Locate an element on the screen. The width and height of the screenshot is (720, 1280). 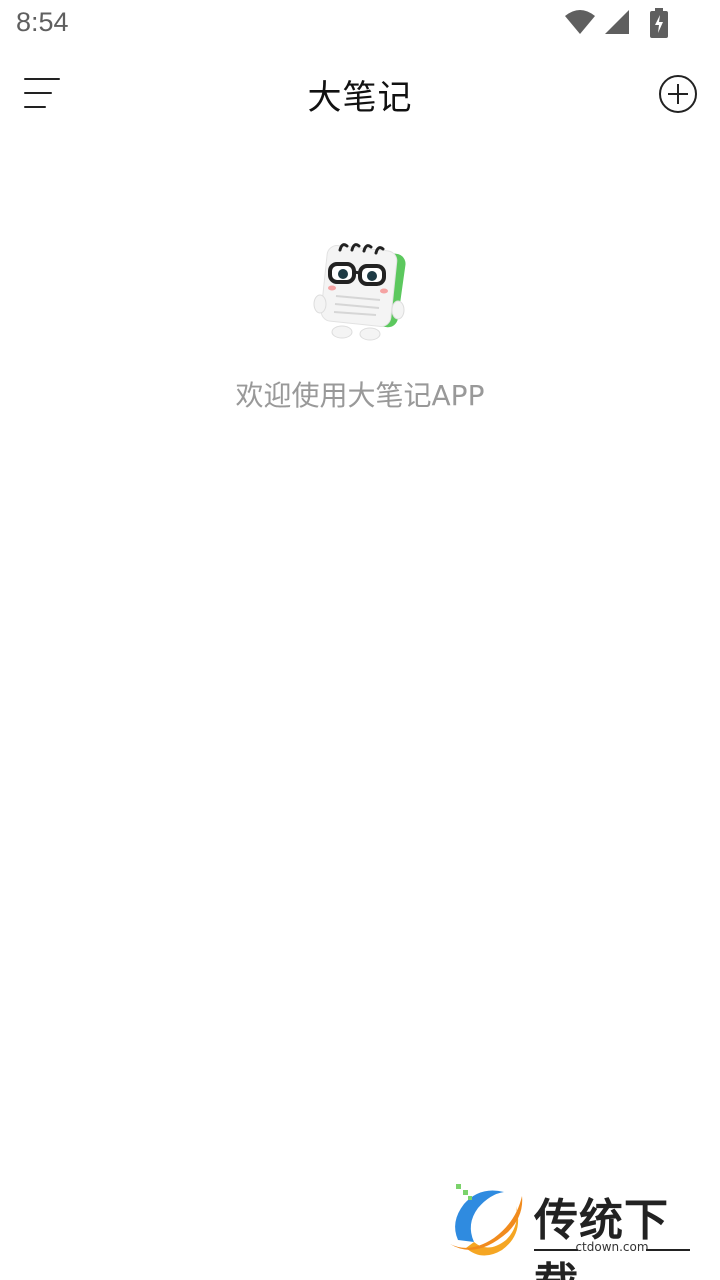
add-note-button is located at coordinates (678, 94).